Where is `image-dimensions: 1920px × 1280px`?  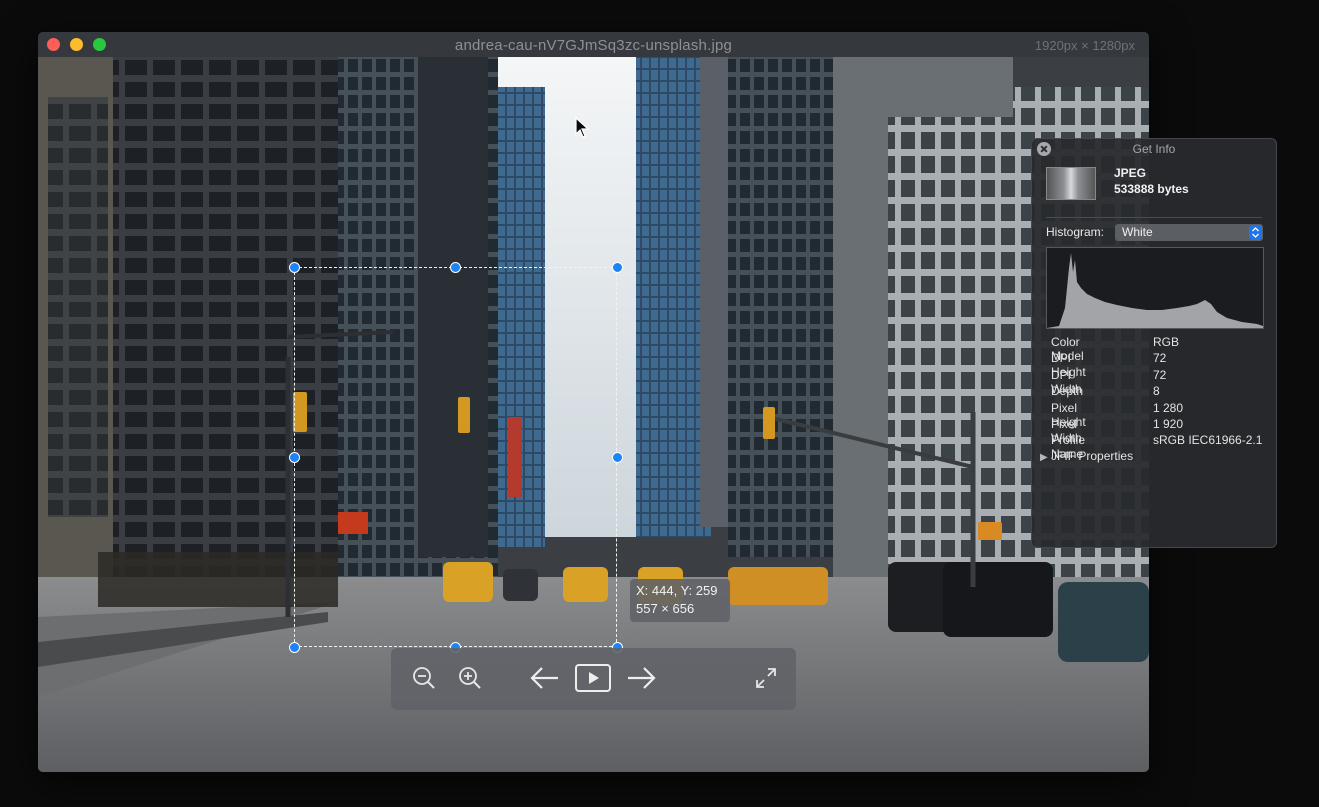 image-dimensions: 1920px × 1280px is located at coordinates (1084, 45).